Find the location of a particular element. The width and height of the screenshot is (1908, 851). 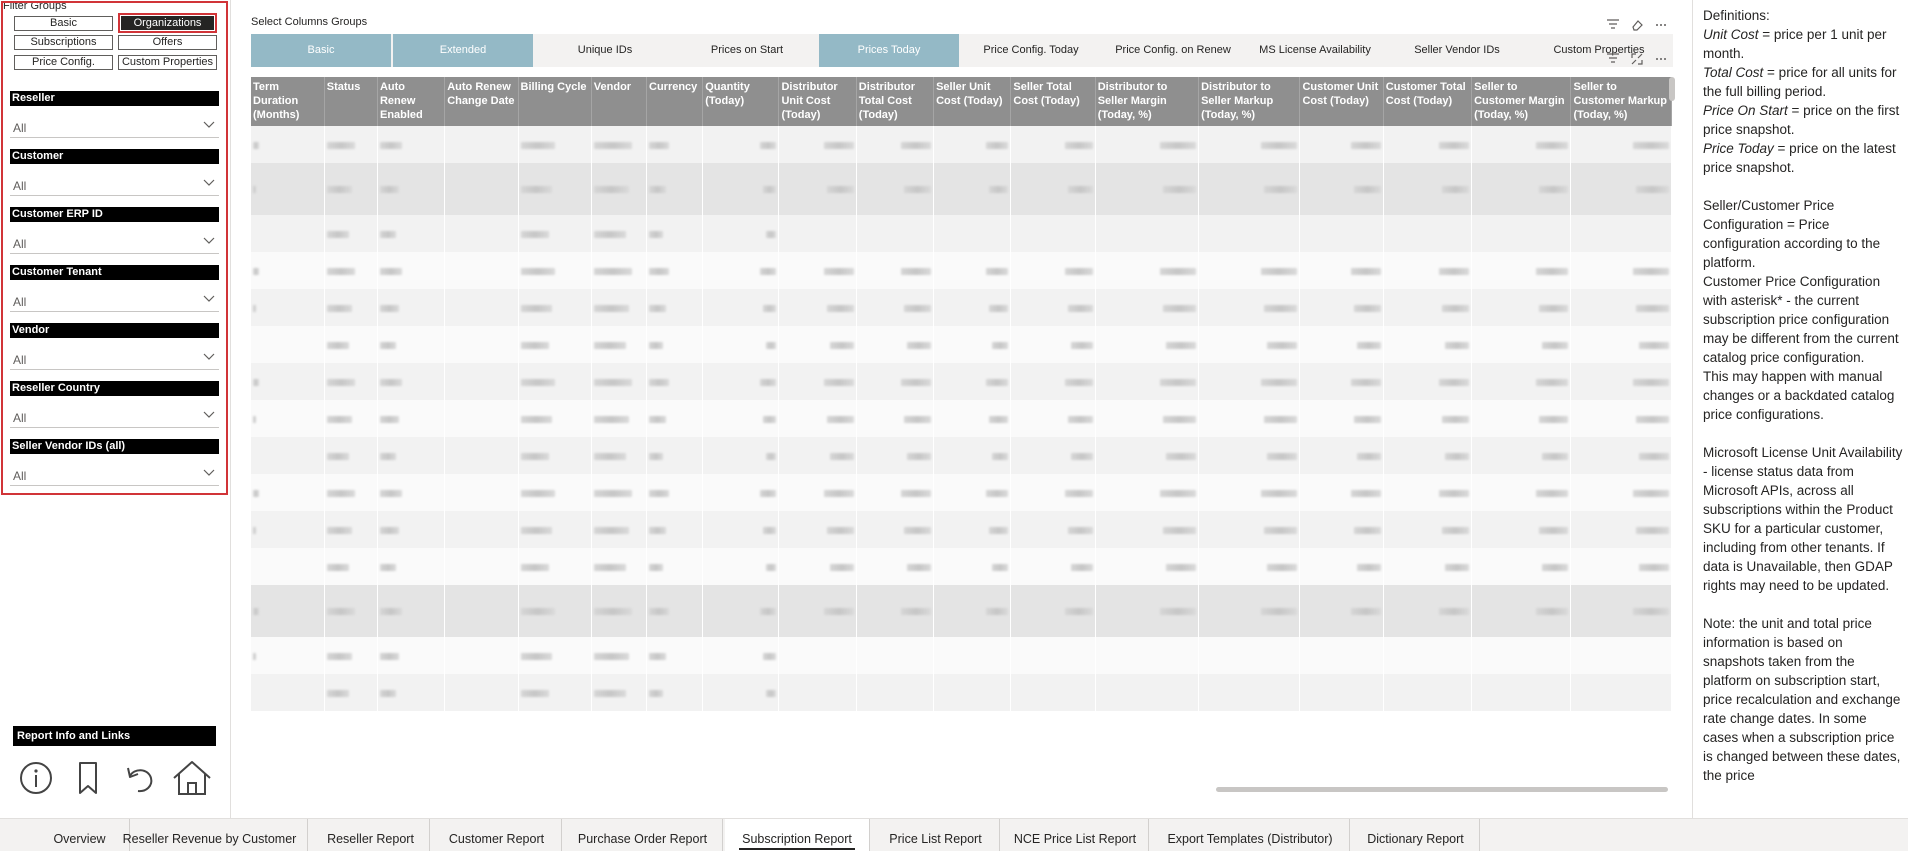

bookmark-icon is located at coordinates (88, 778).